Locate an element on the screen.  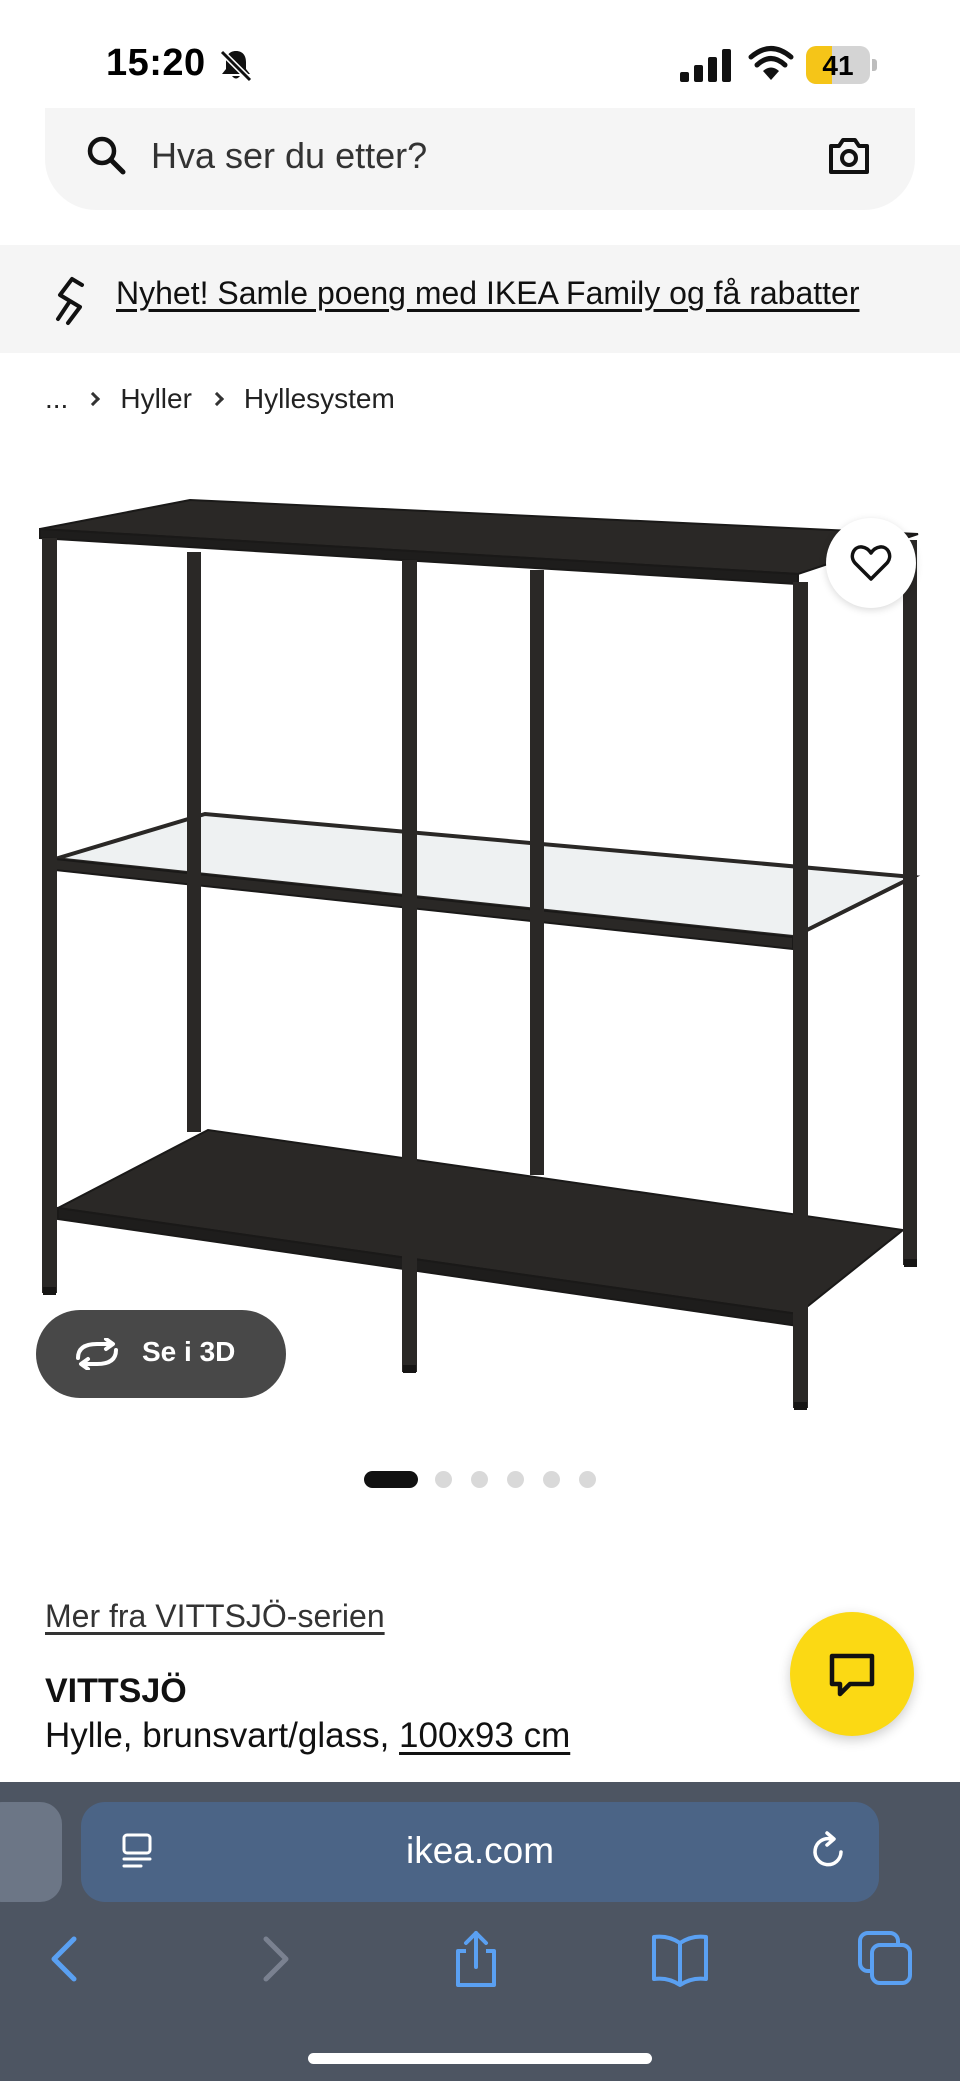
series-link: Mer fra VITTSJÖ-serien is located at coordinates (215, 1616).